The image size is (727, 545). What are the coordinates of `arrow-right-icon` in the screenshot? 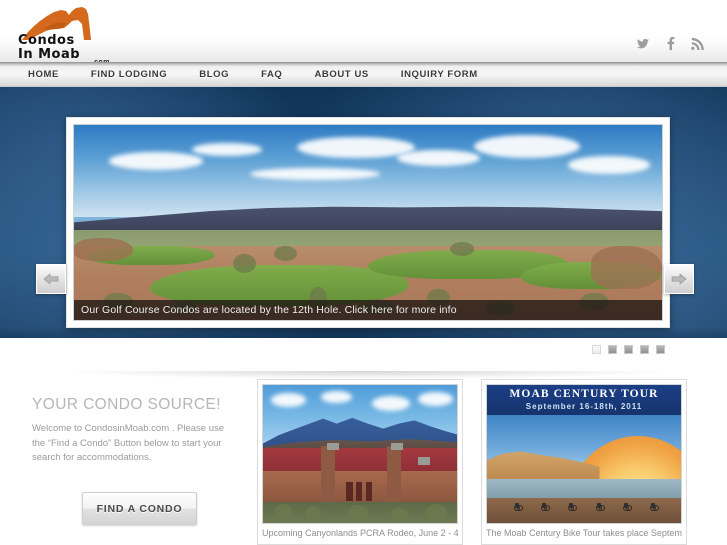 It's located at (679, 279).